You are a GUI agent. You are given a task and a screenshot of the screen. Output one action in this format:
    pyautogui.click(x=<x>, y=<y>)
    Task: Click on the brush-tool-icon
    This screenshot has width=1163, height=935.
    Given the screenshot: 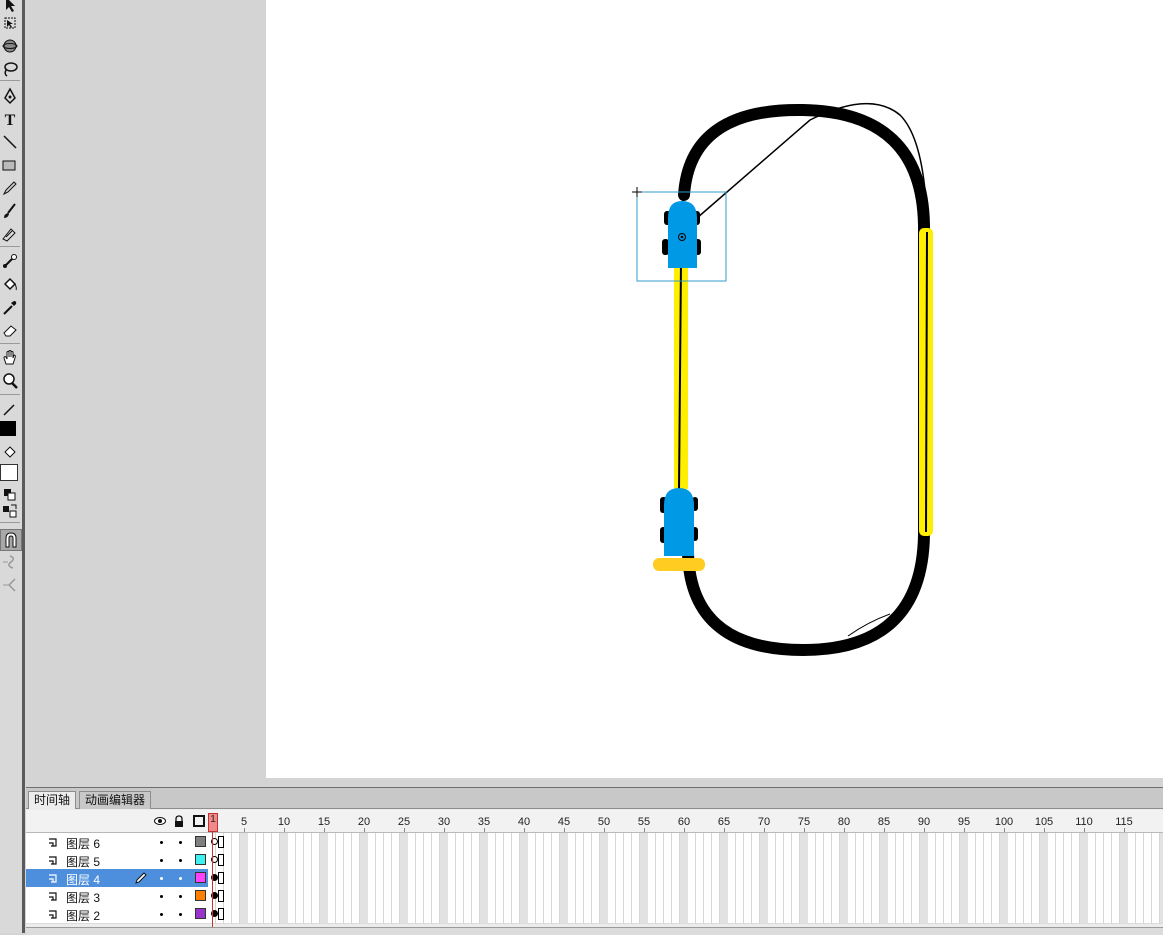 What is the action you would take?
    pyautogui.click(x=10, y=211)
    